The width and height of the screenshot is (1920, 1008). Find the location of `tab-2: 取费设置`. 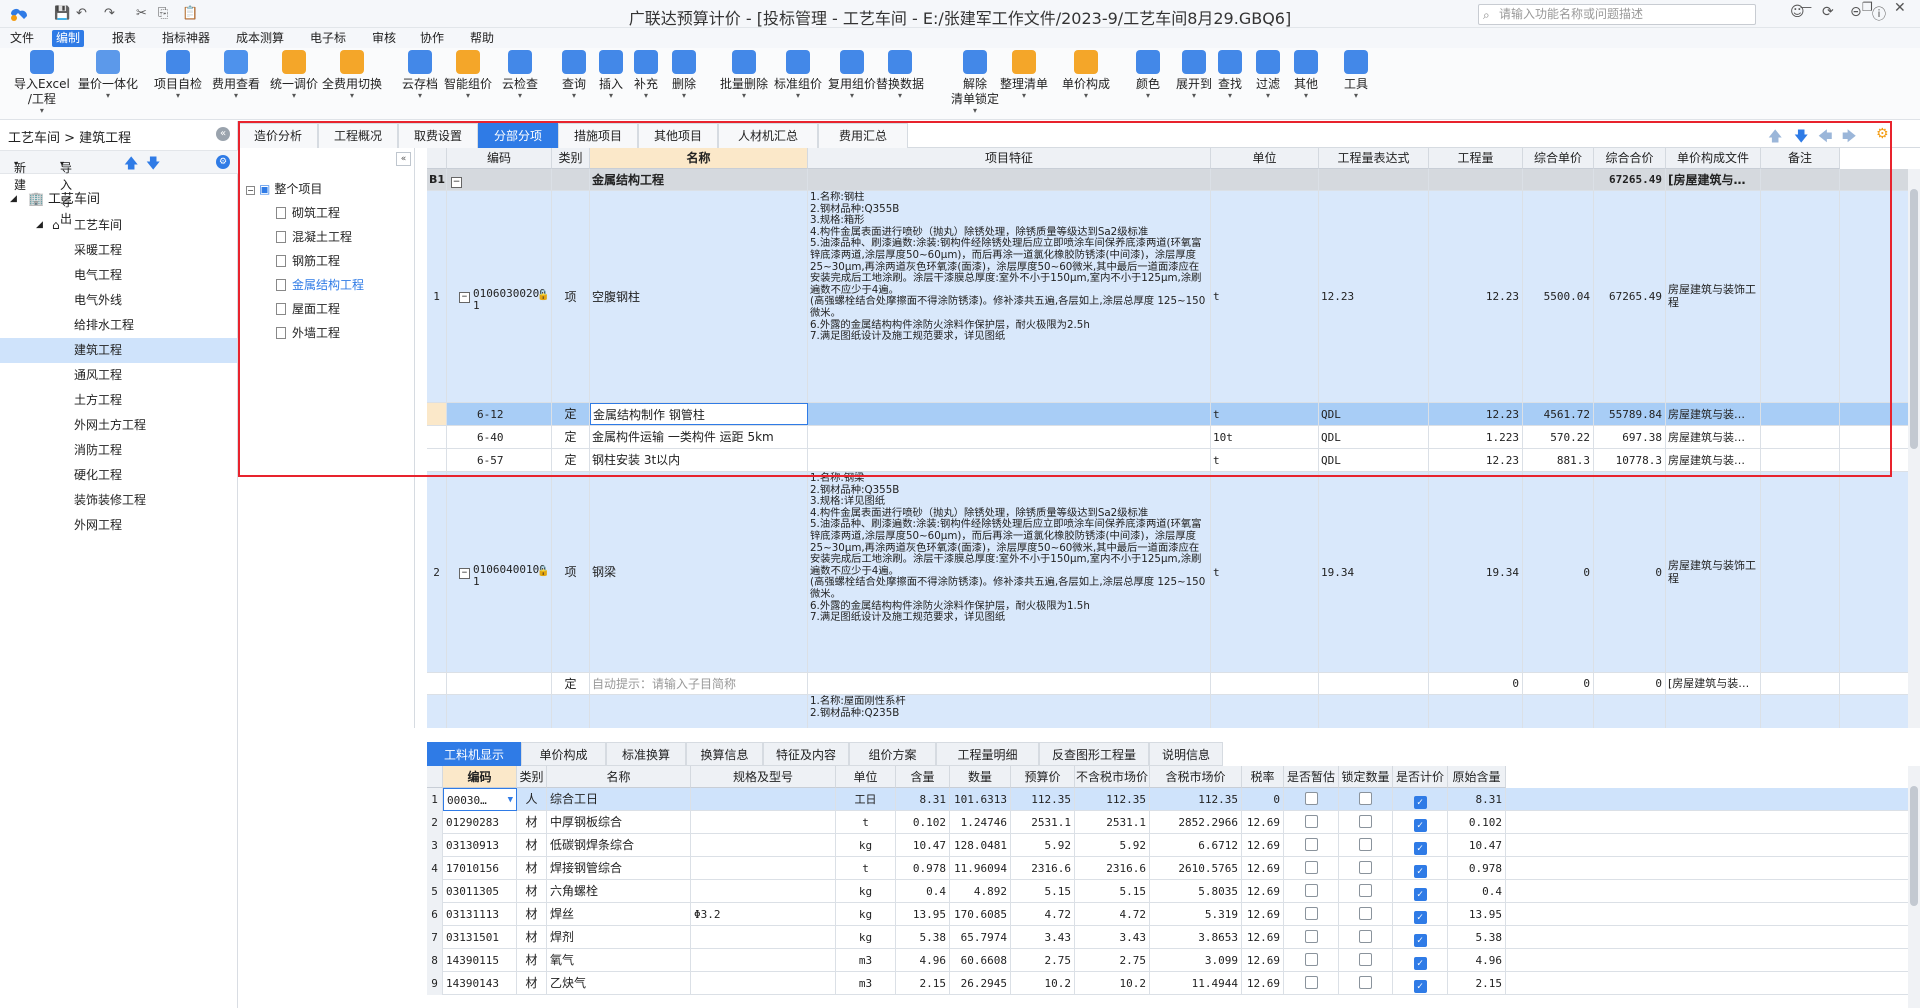

tab-2: 取费设置 is located at coordinates (438, 135).